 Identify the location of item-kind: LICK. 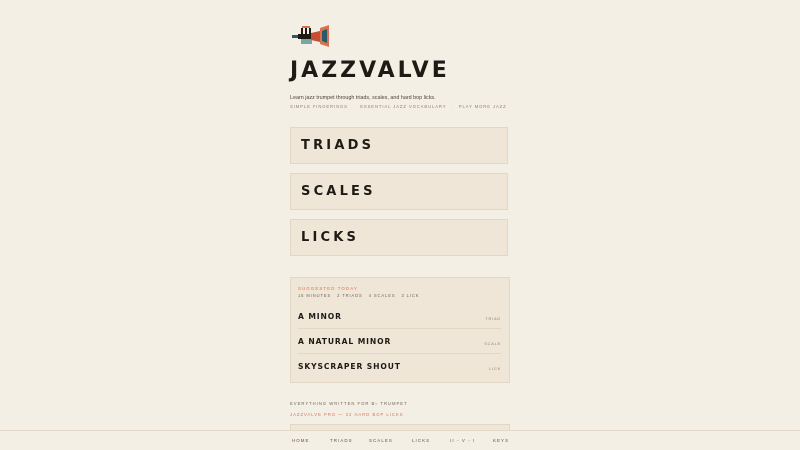
(495, 368).